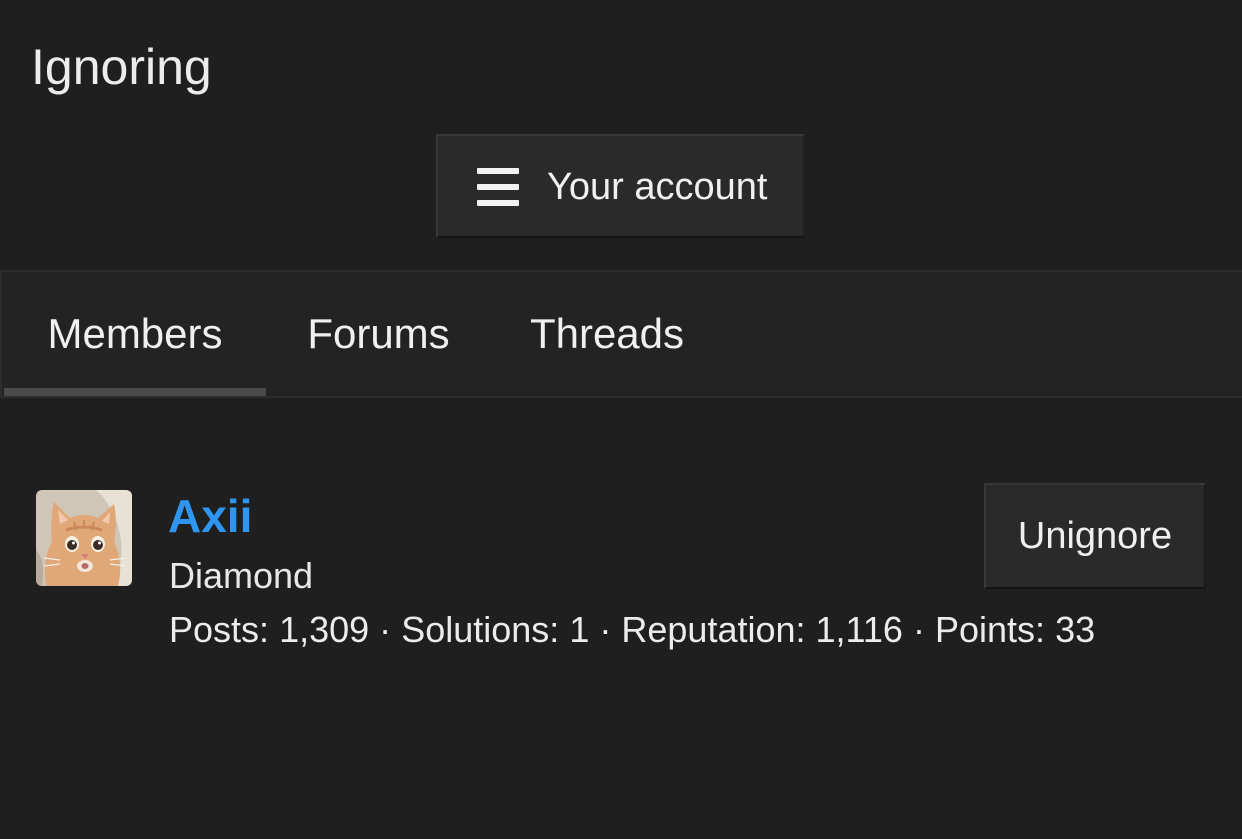 This screenshot has width=1242, height=839. I want to click on points-count: 33, so click(1075, 629).